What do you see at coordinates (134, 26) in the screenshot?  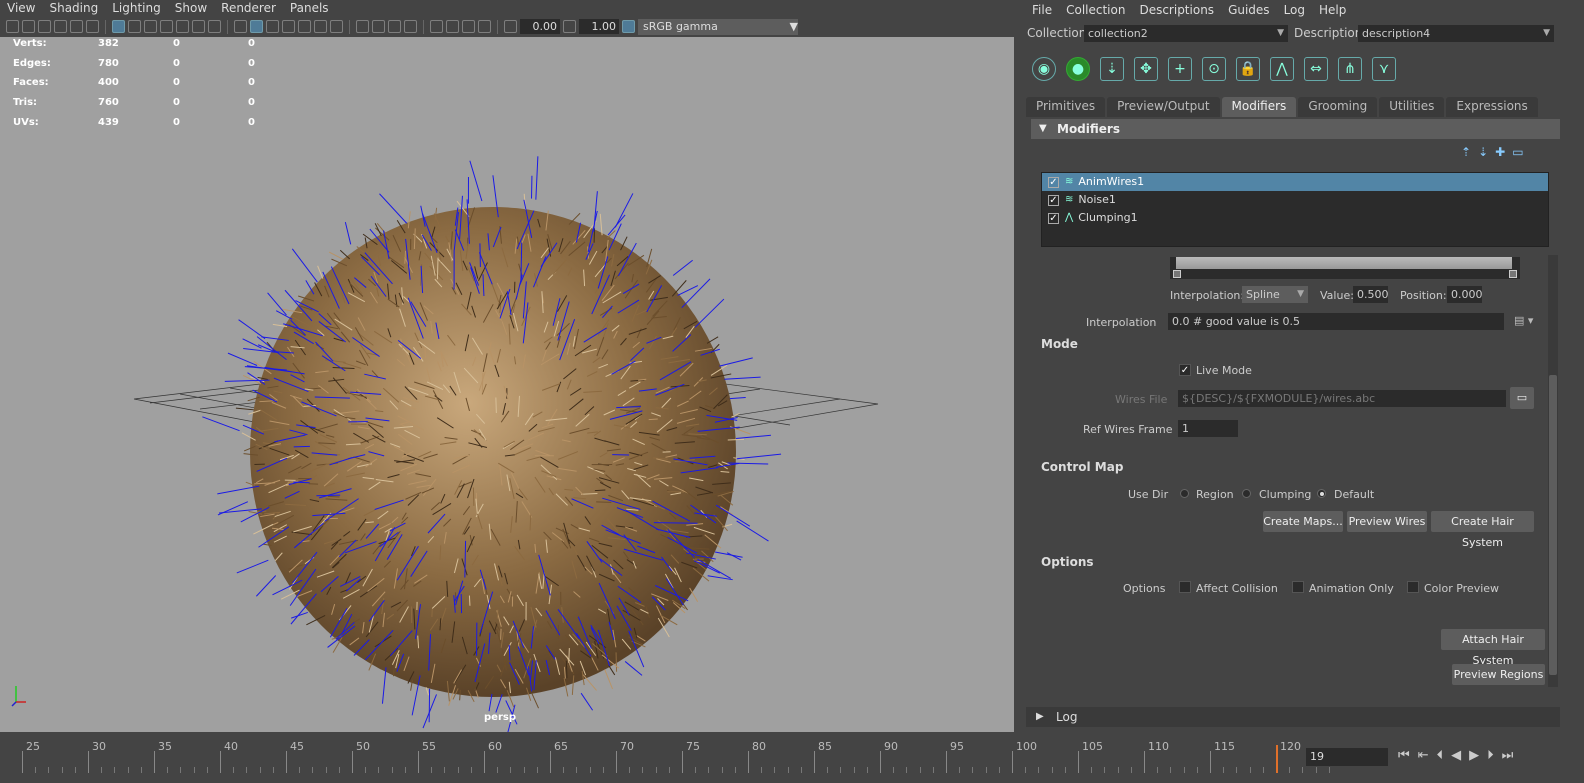 I see `film-gate-icon` at bounding box center [134, 26].